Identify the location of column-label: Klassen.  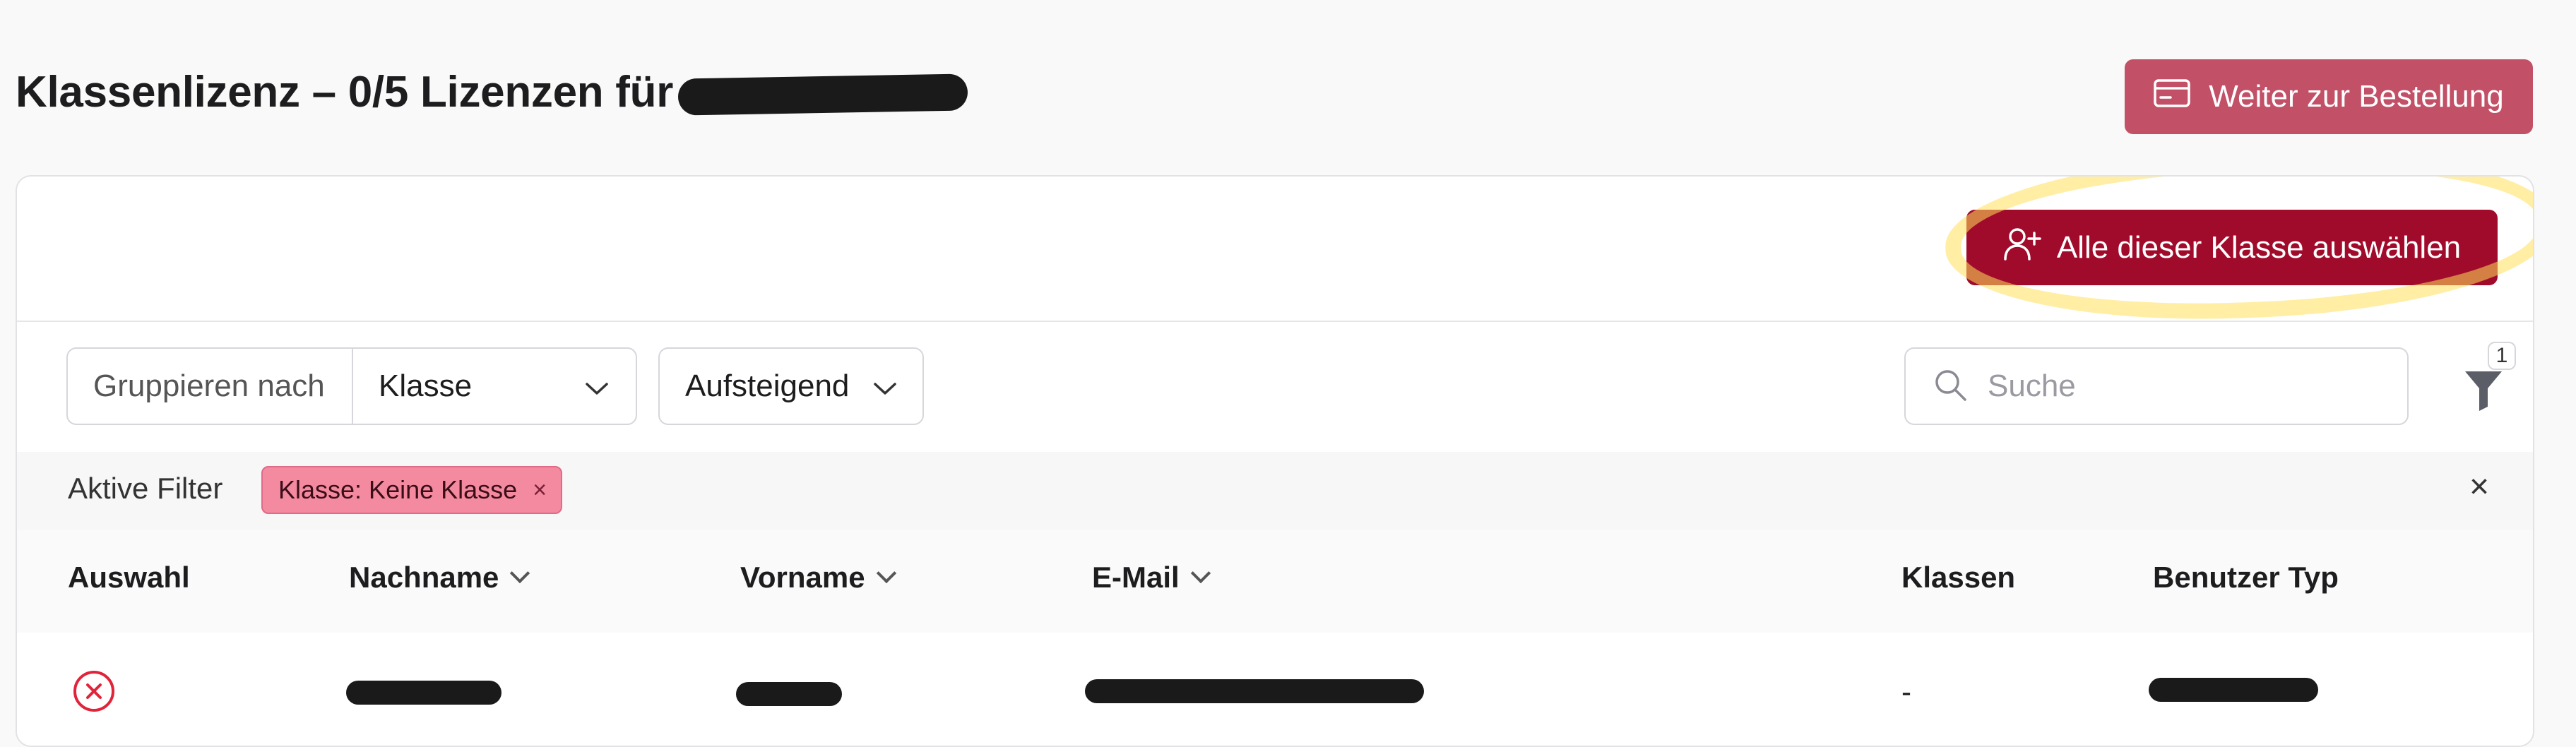
(1958, 577).